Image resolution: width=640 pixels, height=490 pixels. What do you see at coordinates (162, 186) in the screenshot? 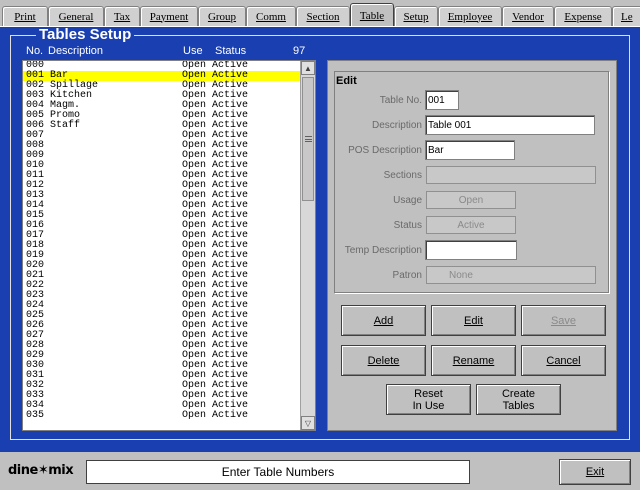
I see `table-row: 012 Open Active` at bounding box center [162, 186].